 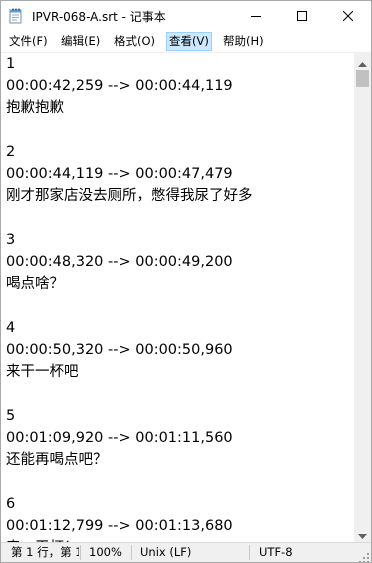 I want to click on status-bar: 第 1 行，第 1 列 100% Unix (LF) UTF-8, so click(x=186, y=552).